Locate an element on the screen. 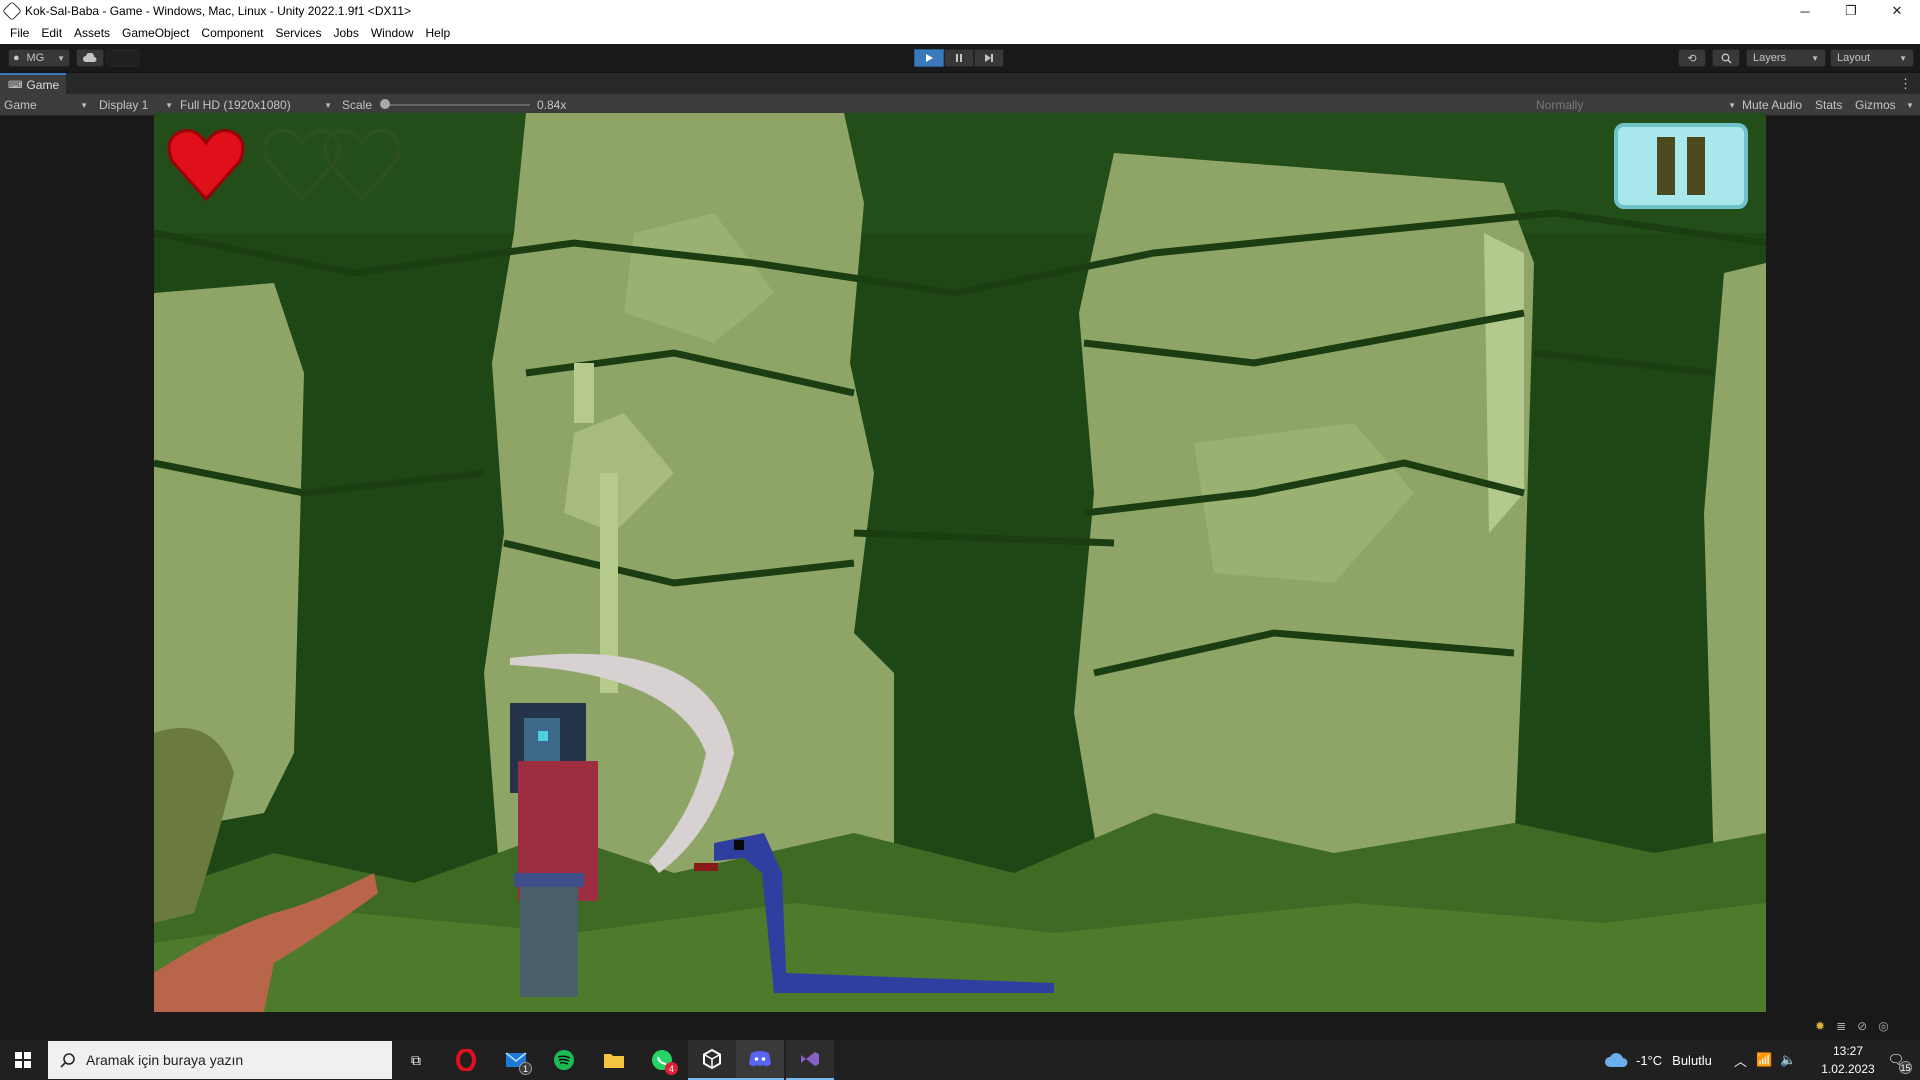 This screenshot has height=1080, width=1920. debug-icon: ⊘ is located at coordinates (1862, 1026).